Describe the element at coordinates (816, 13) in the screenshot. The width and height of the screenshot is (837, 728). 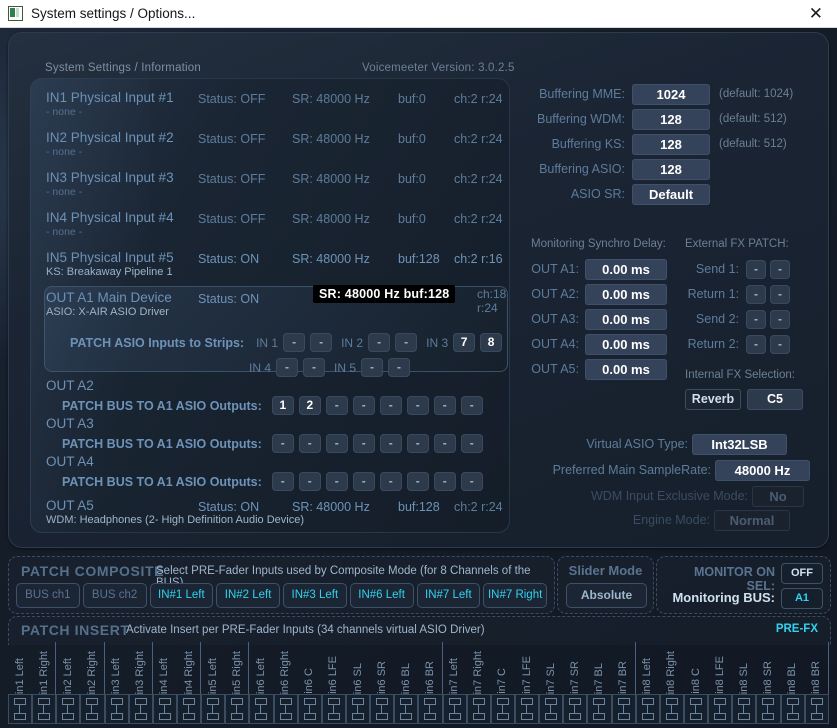
I see `close-icon: ✕` at that location.